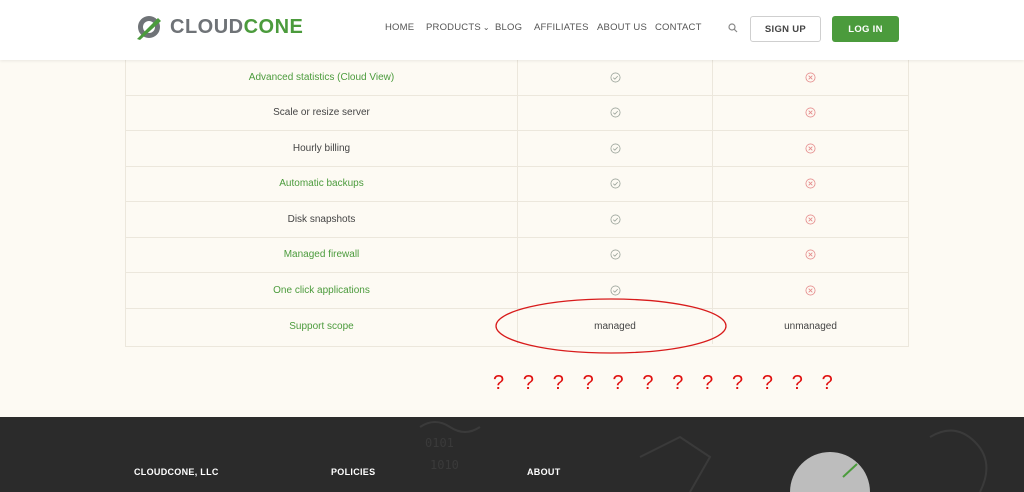 The width and height of the screenshot is (1024, 492). Describe the element at coordinates (207, 26) in the screenshot. I see `logo-text-cloud: CLOUD` at that location.